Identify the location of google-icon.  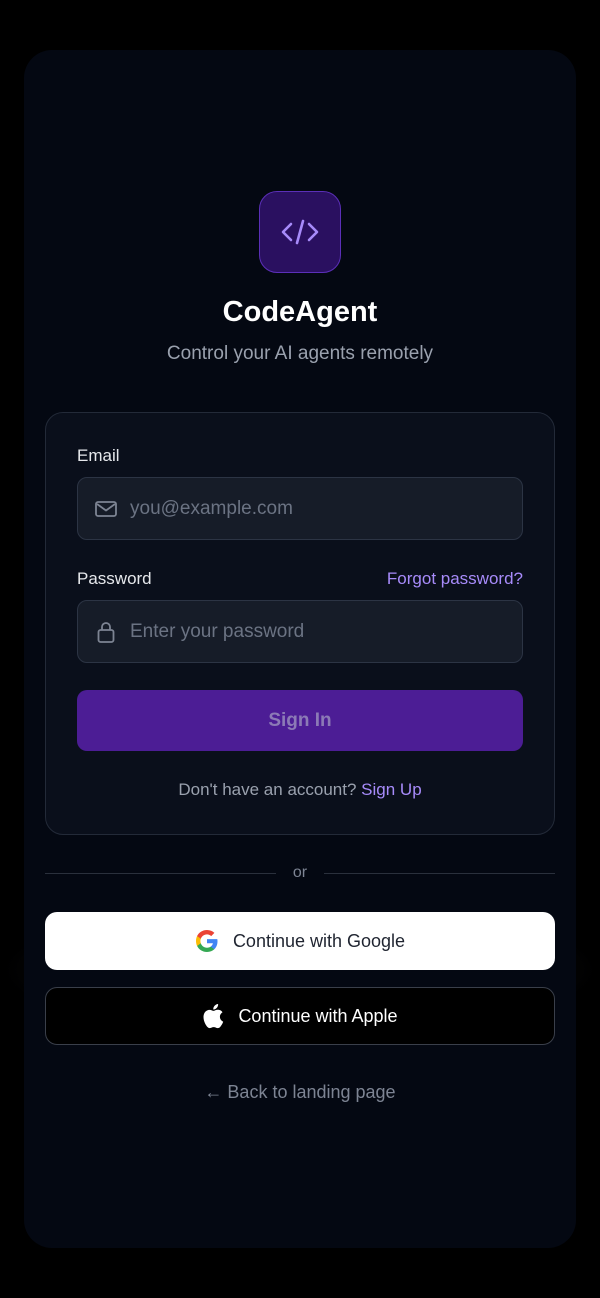
(206, 941).